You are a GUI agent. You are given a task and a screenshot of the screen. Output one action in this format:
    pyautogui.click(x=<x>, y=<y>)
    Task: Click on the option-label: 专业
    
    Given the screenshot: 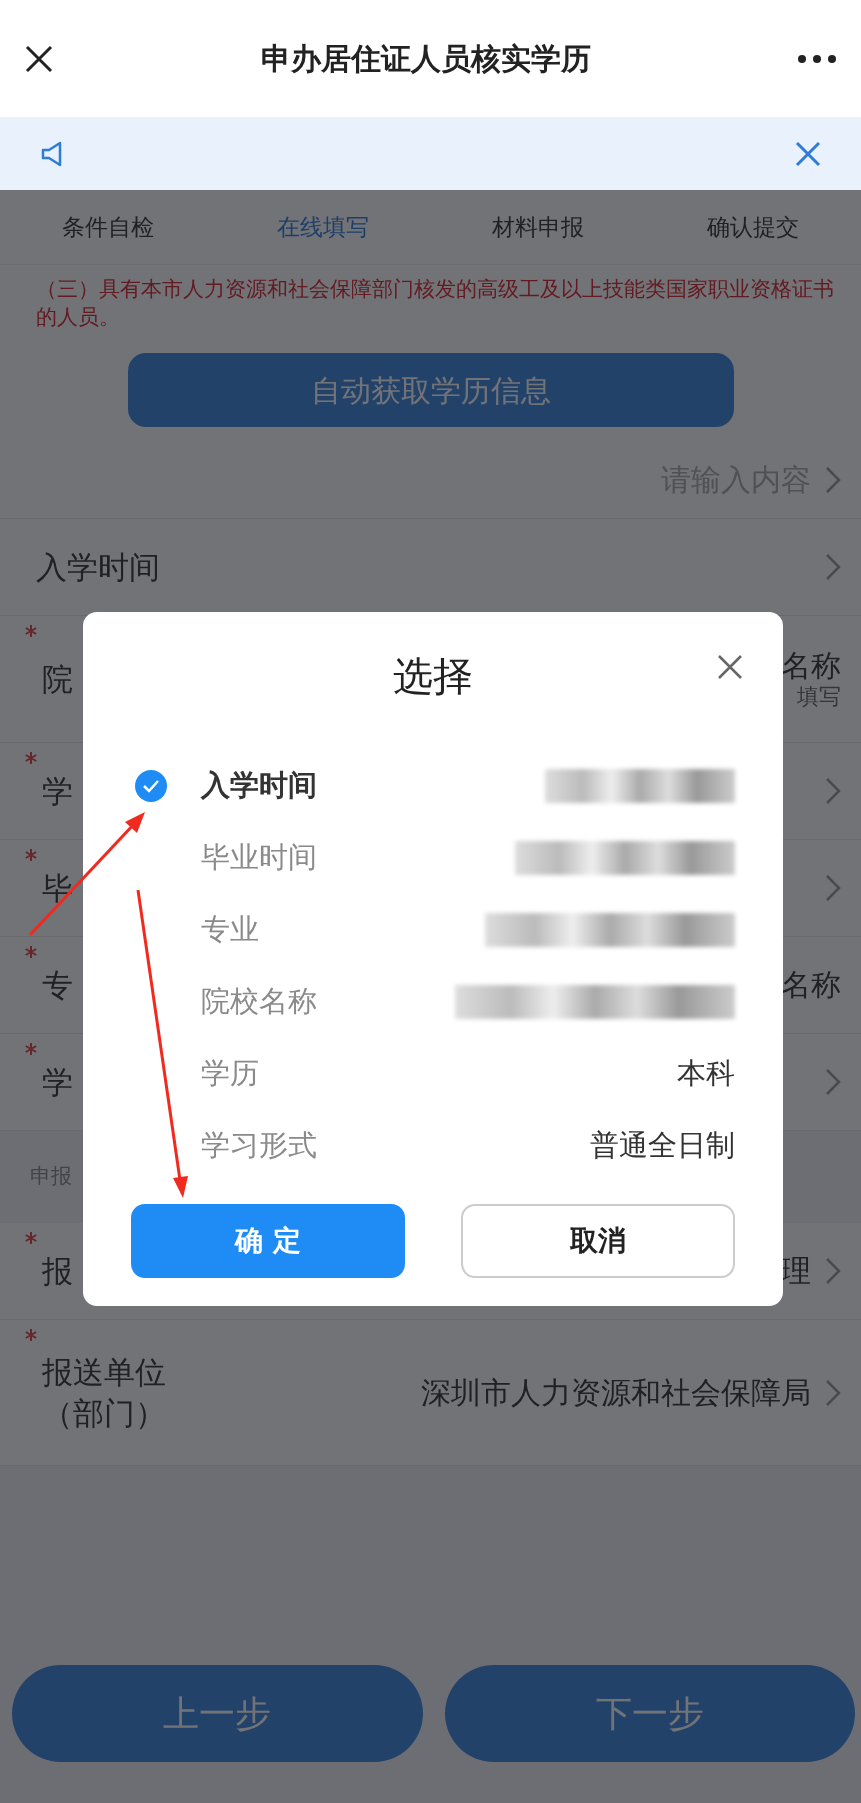 What is the action you would take?
    pyautogui.click(x=230, y=930)
    